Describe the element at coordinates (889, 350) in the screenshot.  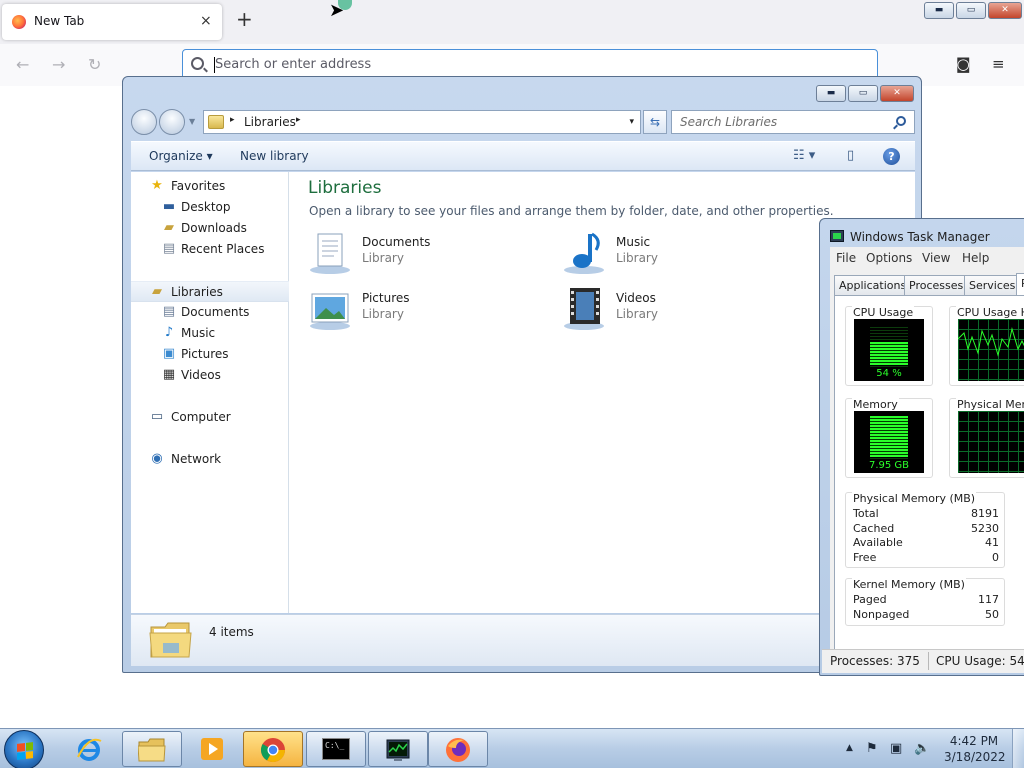
I see `cpu-usage-meter: 54 %` at that location.